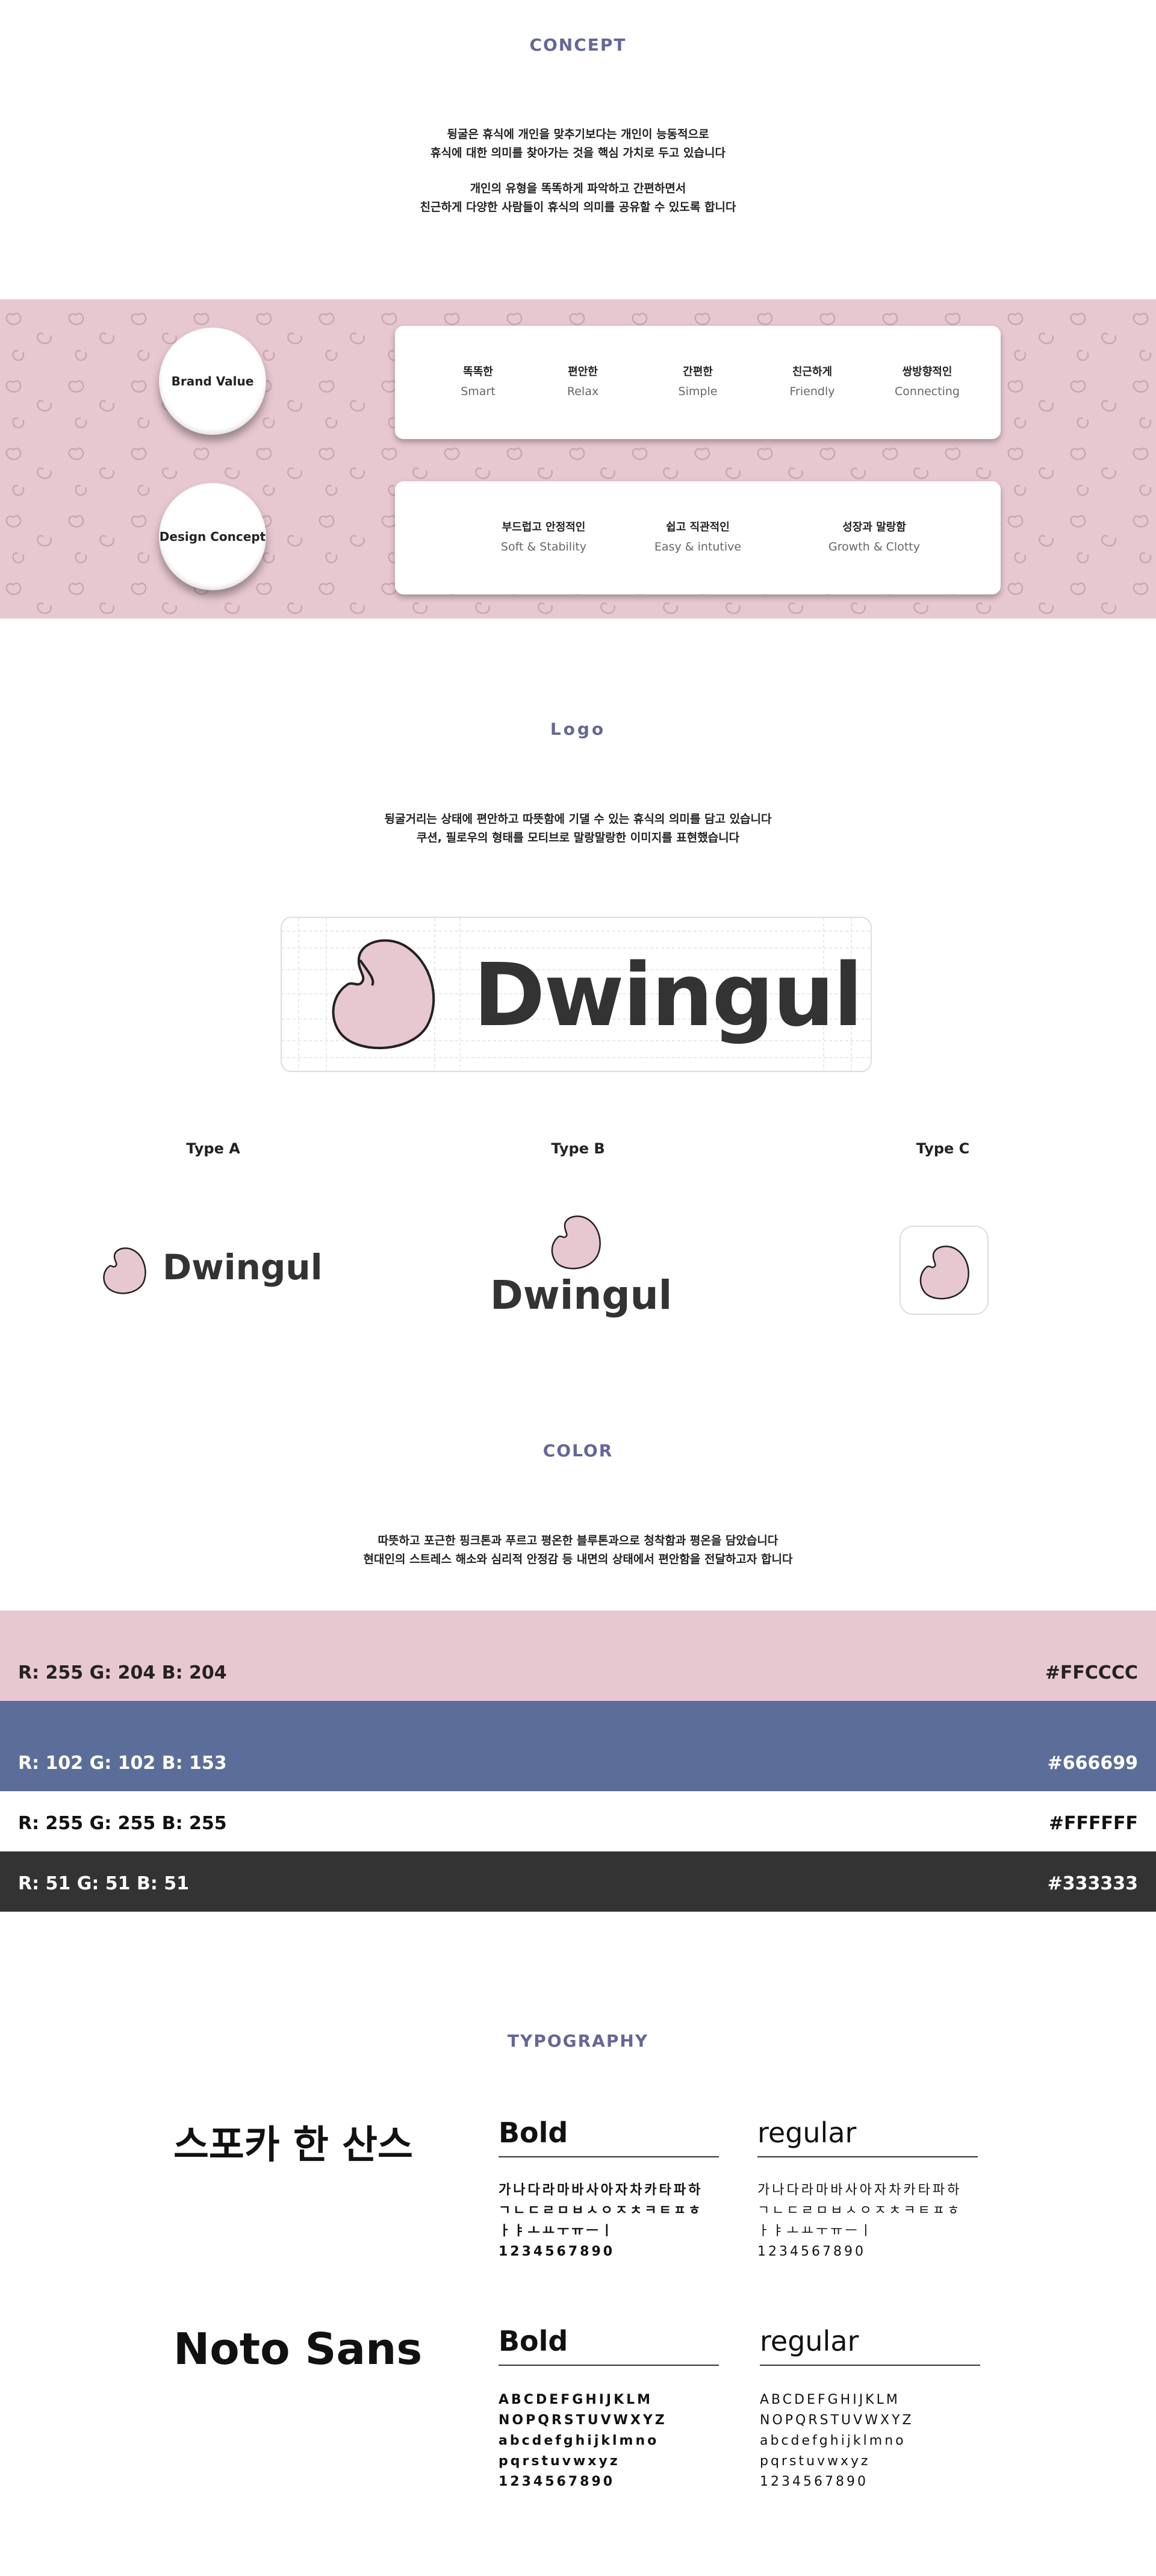 Image resolution: width=1156 pixels, height=2576 pixels. I want to click on type-b-wordmark: Dwingul, so click(581, 1295).